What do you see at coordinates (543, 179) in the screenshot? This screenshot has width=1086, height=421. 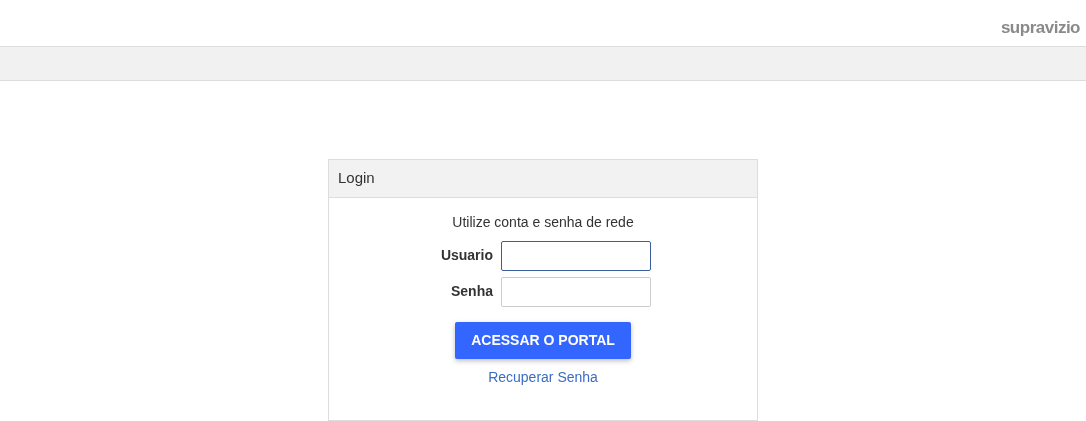 I see `card-title: Login` at bounding box center [543, 179].